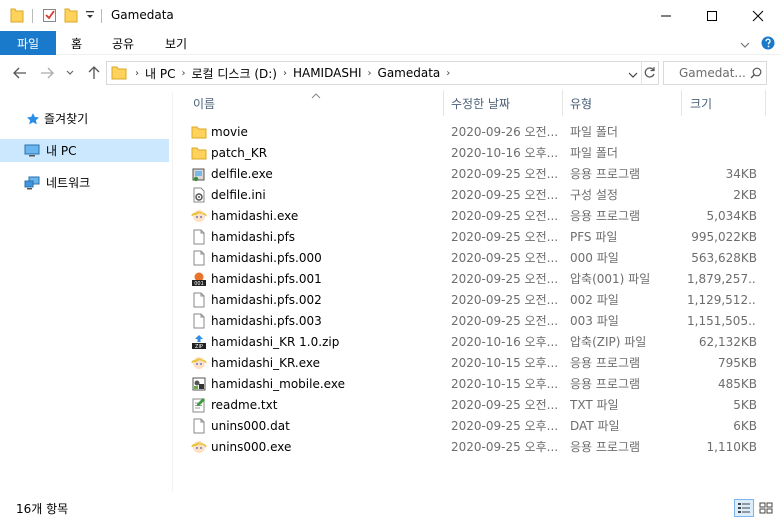  I want to click on file-row: delfile.ini 2020-09-25 오전... 구성 설정 2KB, so click(477, 195).